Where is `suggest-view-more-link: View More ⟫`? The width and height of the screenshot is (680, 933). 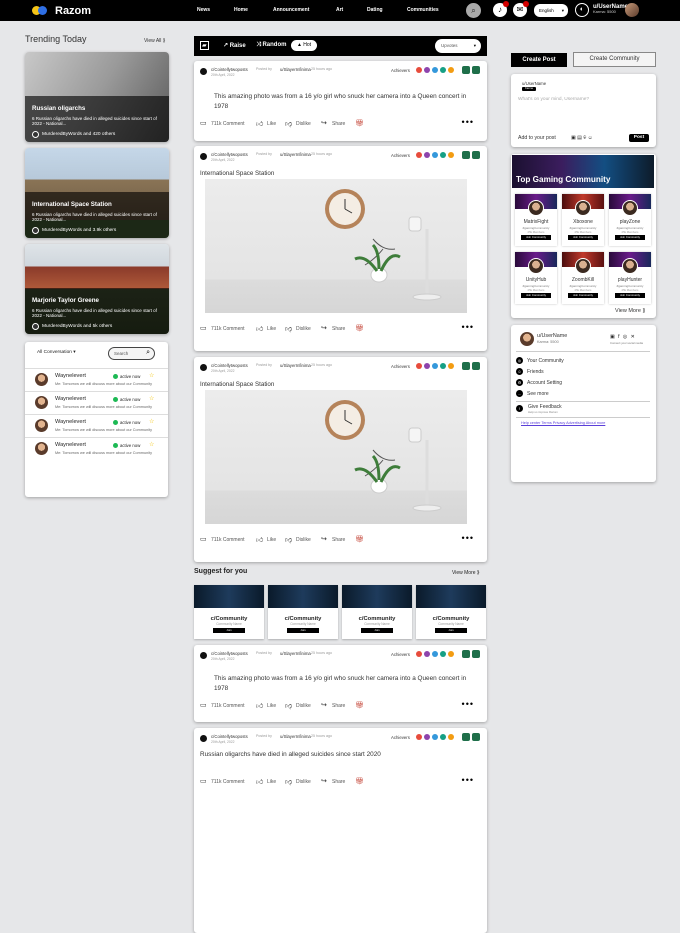
suggest-view-more-link: View More ⟫ is located at coordinates (466, 573).